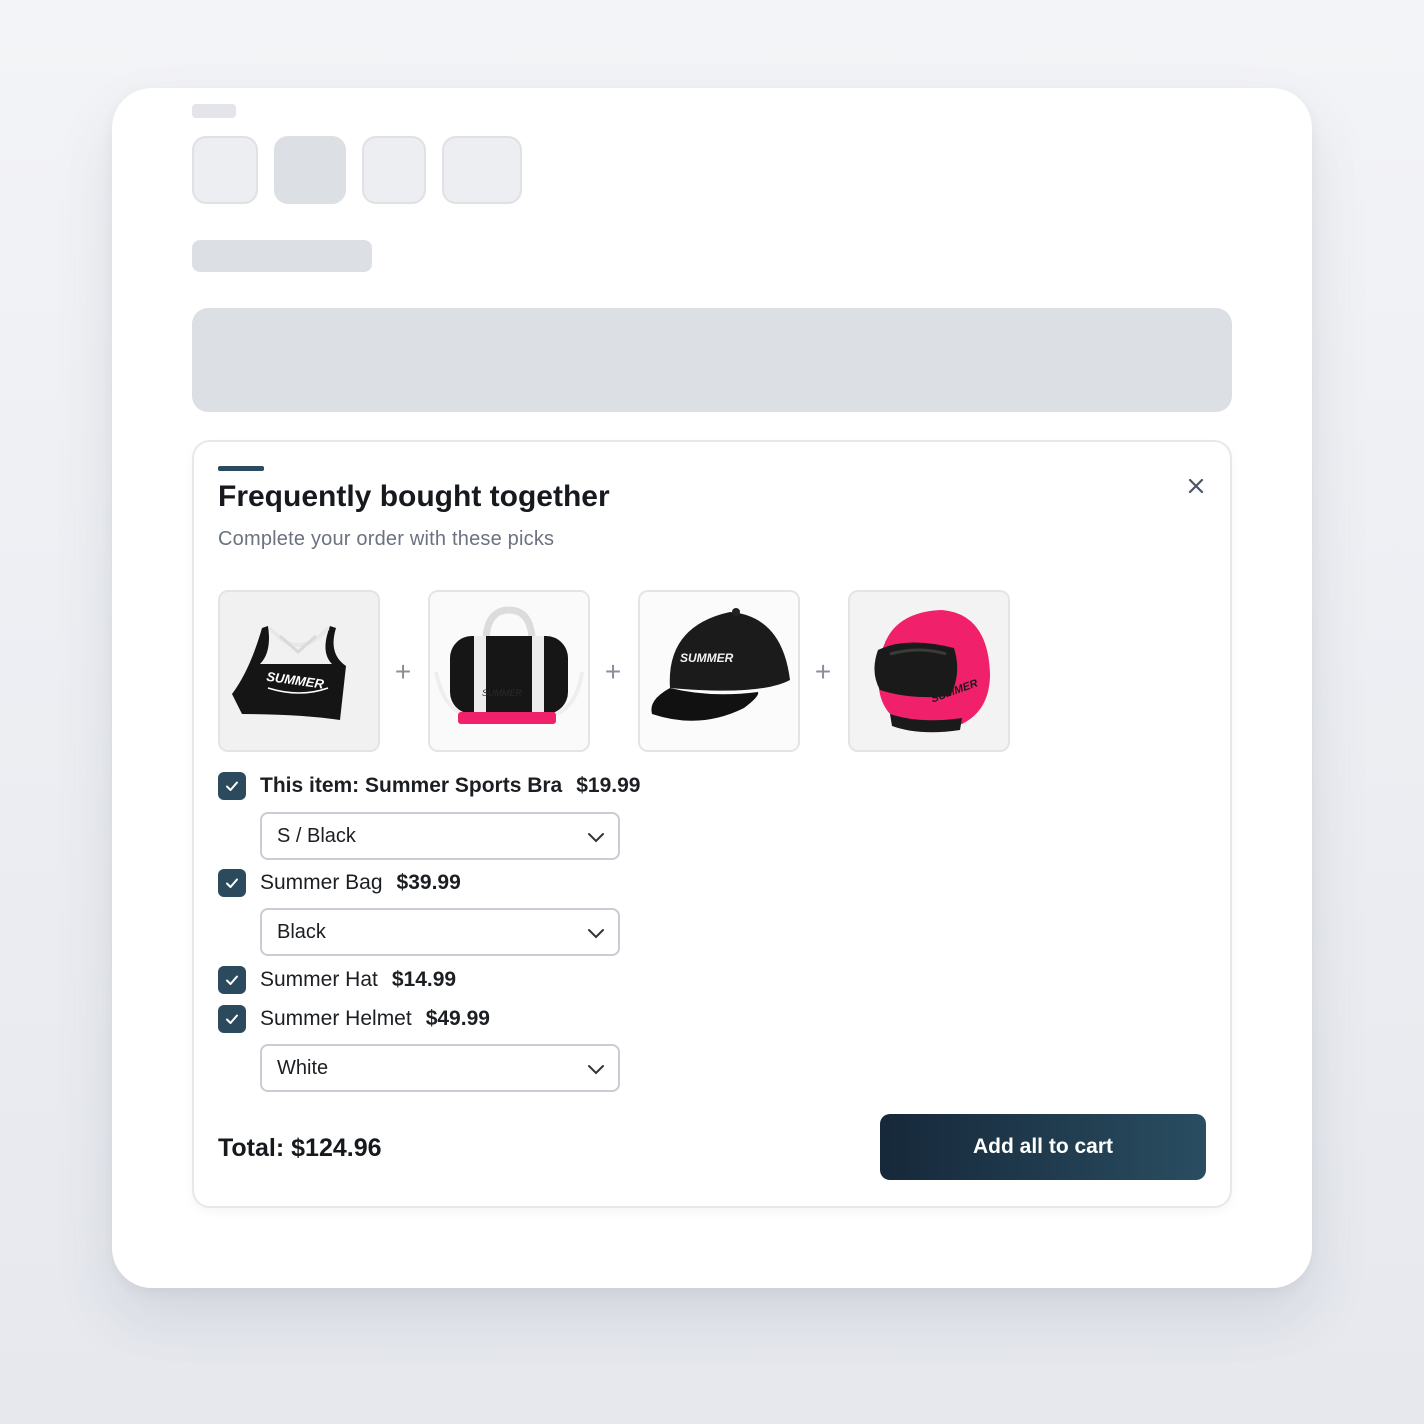  I want to click on item-name: Summer Bag, so click(321, 882).